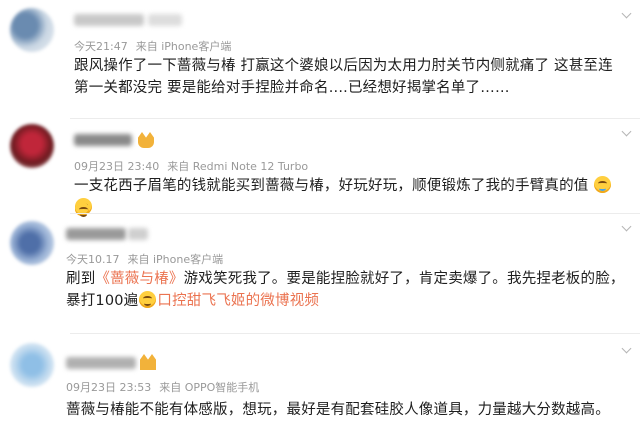  I want to click on comment-source: 来自 OPPO智能手机, so click(209, 387).